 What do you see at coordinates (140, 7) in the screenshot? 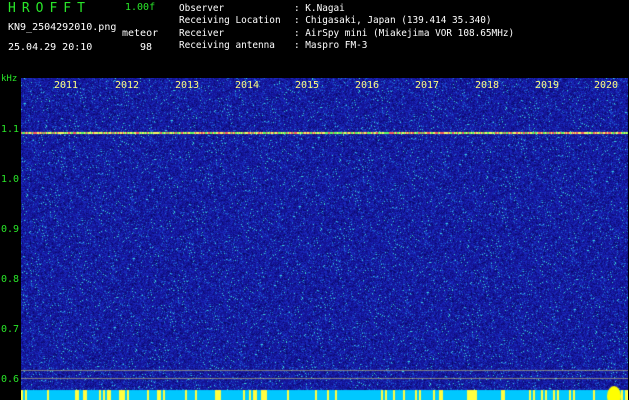
I see `version-label: 1.00f` at bounding box center [140, 7].